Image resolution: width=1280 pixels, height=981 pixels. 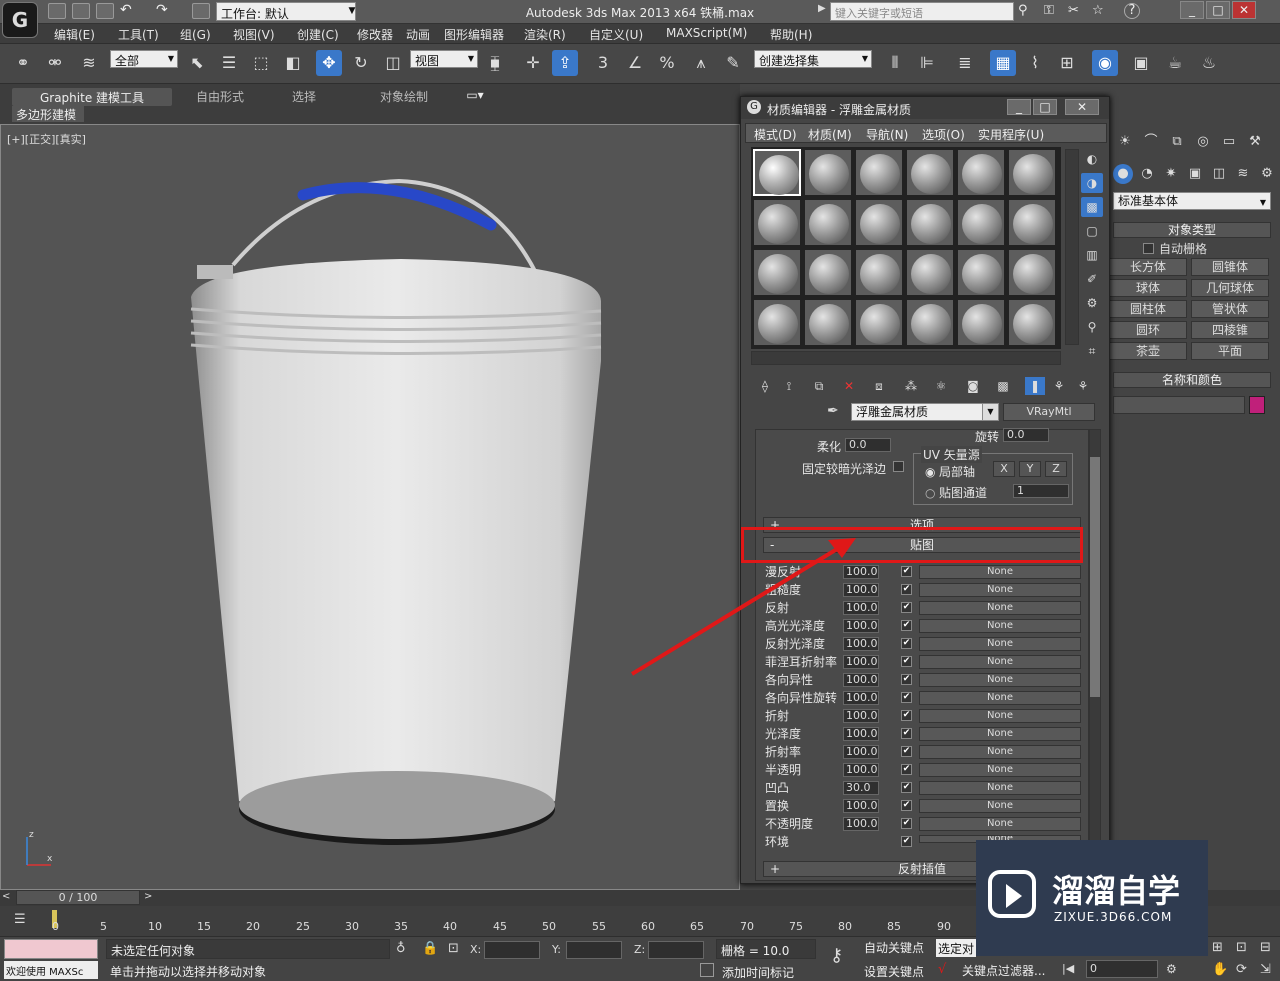 I want to click on me-menu-modes: 模式(D), so click(x=775, y=134).